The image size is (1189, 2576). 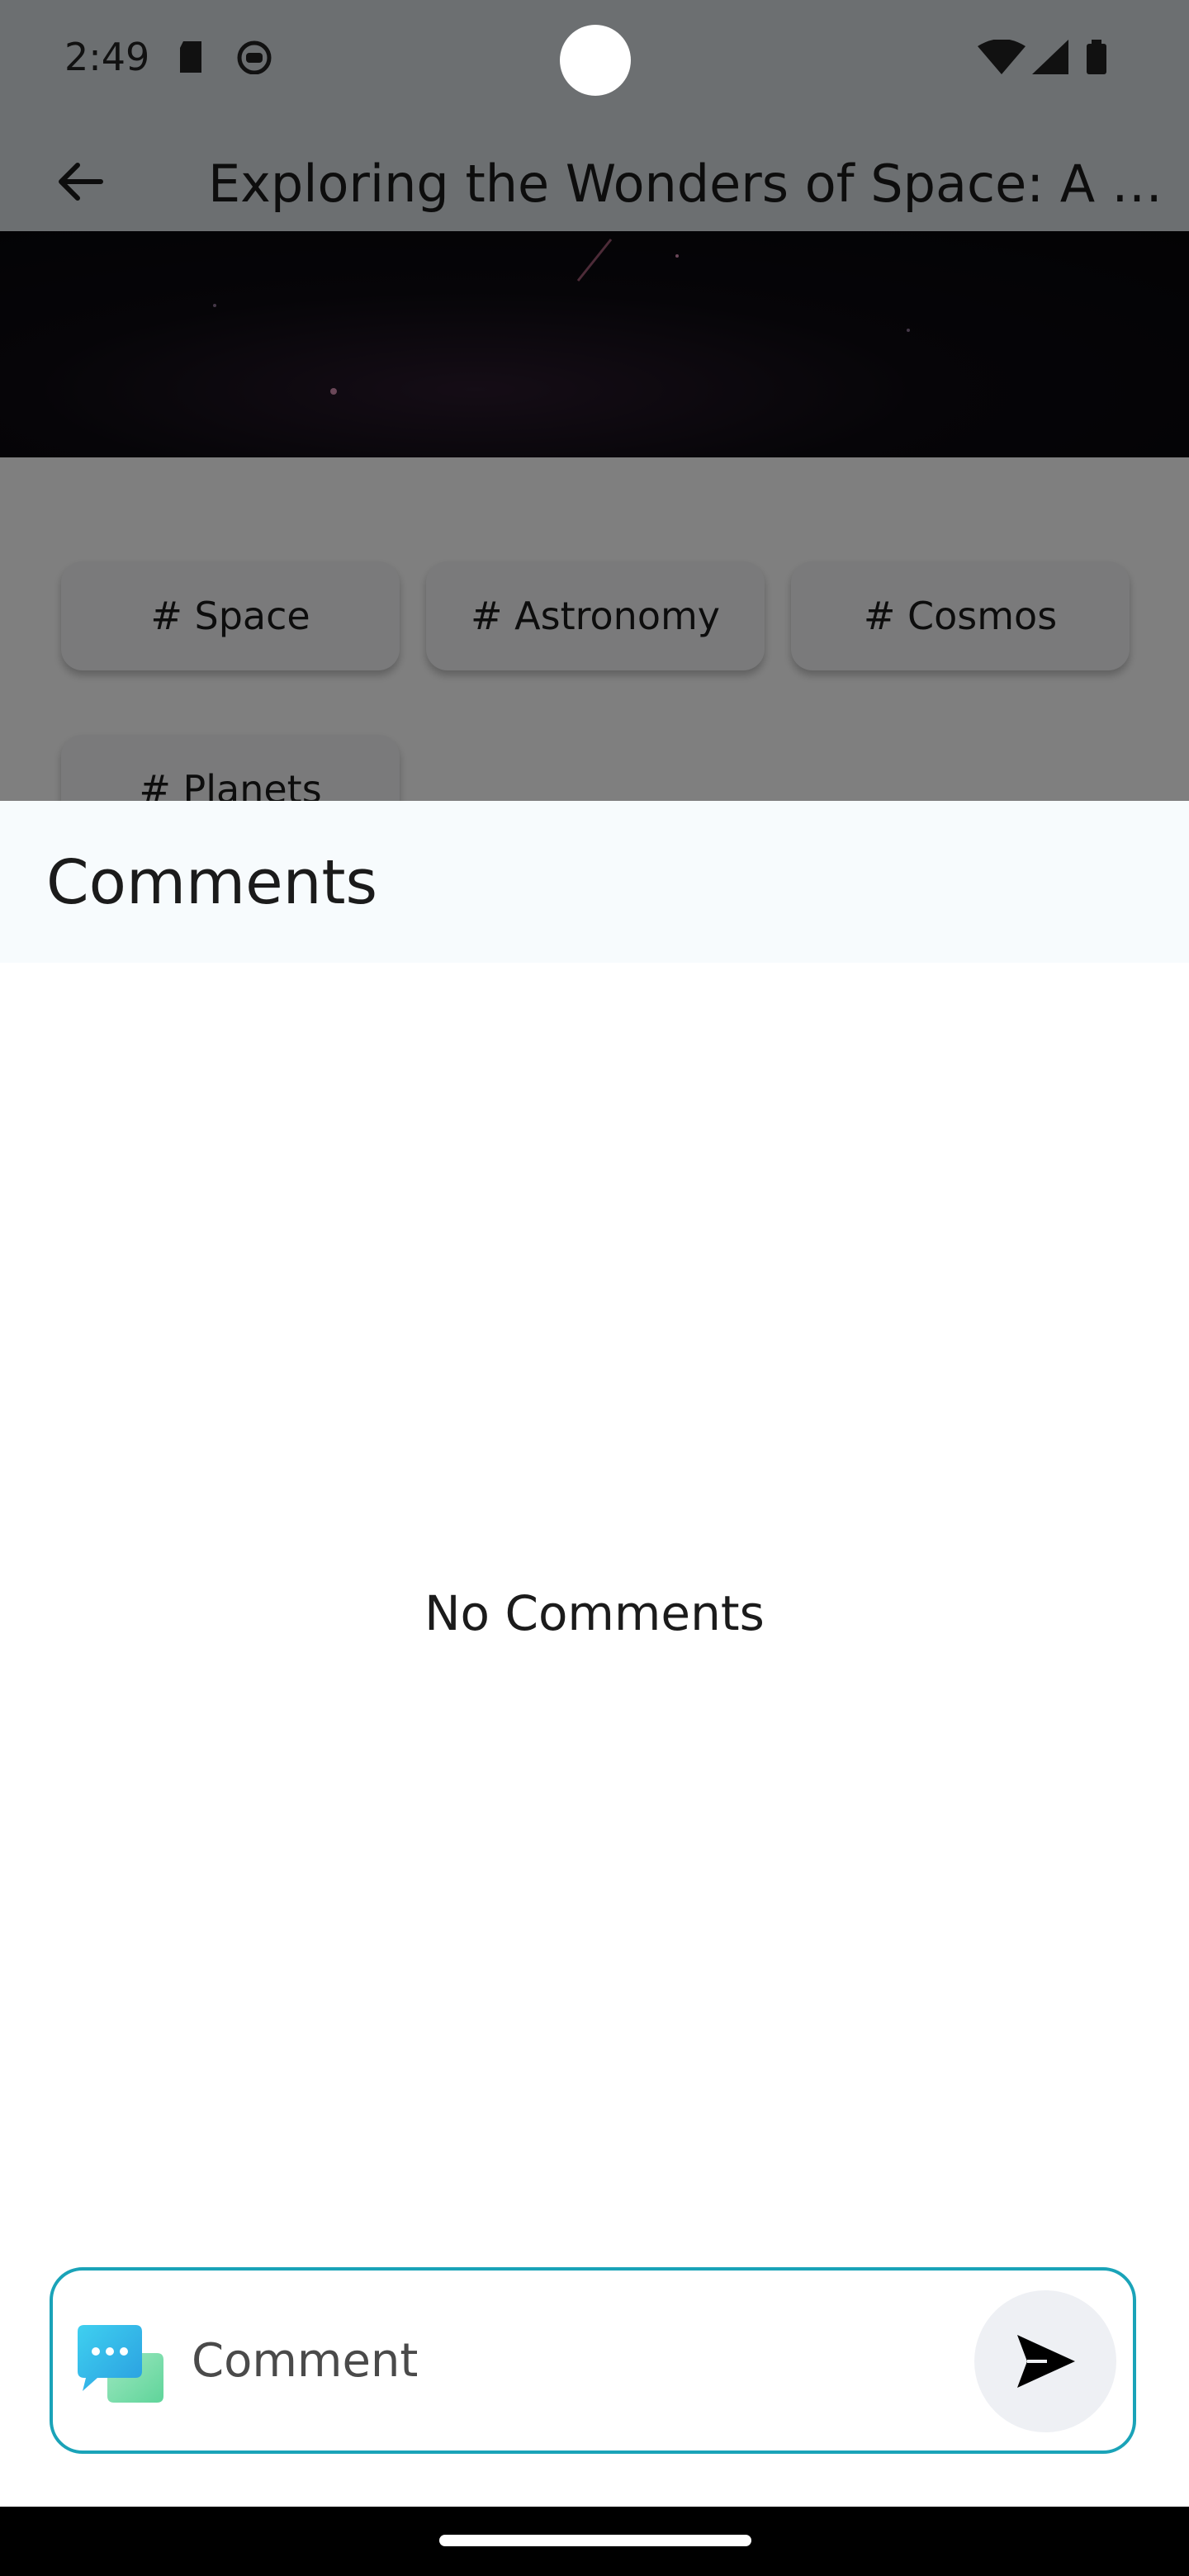 What do you see at coordinates (120, 2364) in the screenshot?
I see `chat-bubbles-icon` at bounding box center [120, 2364].